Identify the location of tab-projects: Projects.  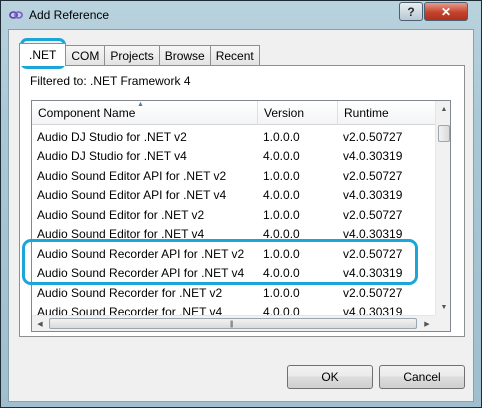
(132, 55).